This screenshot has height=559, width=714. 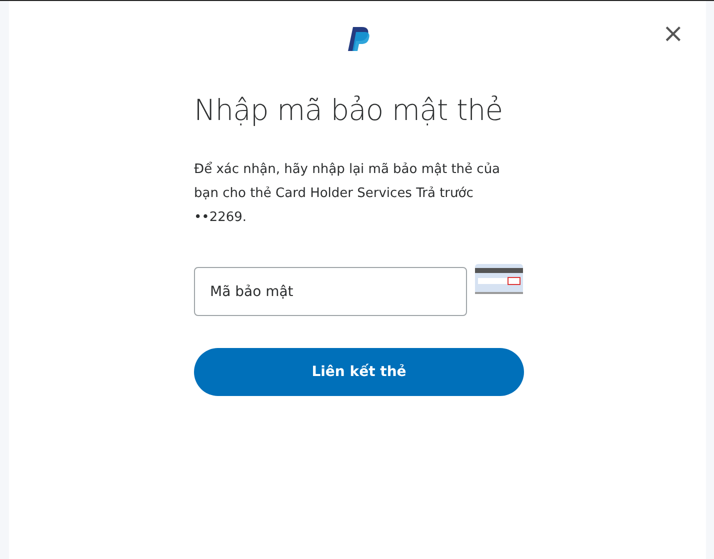 I want to click on security-code-field: Mã bảo mật, so click(x=330, y=291).